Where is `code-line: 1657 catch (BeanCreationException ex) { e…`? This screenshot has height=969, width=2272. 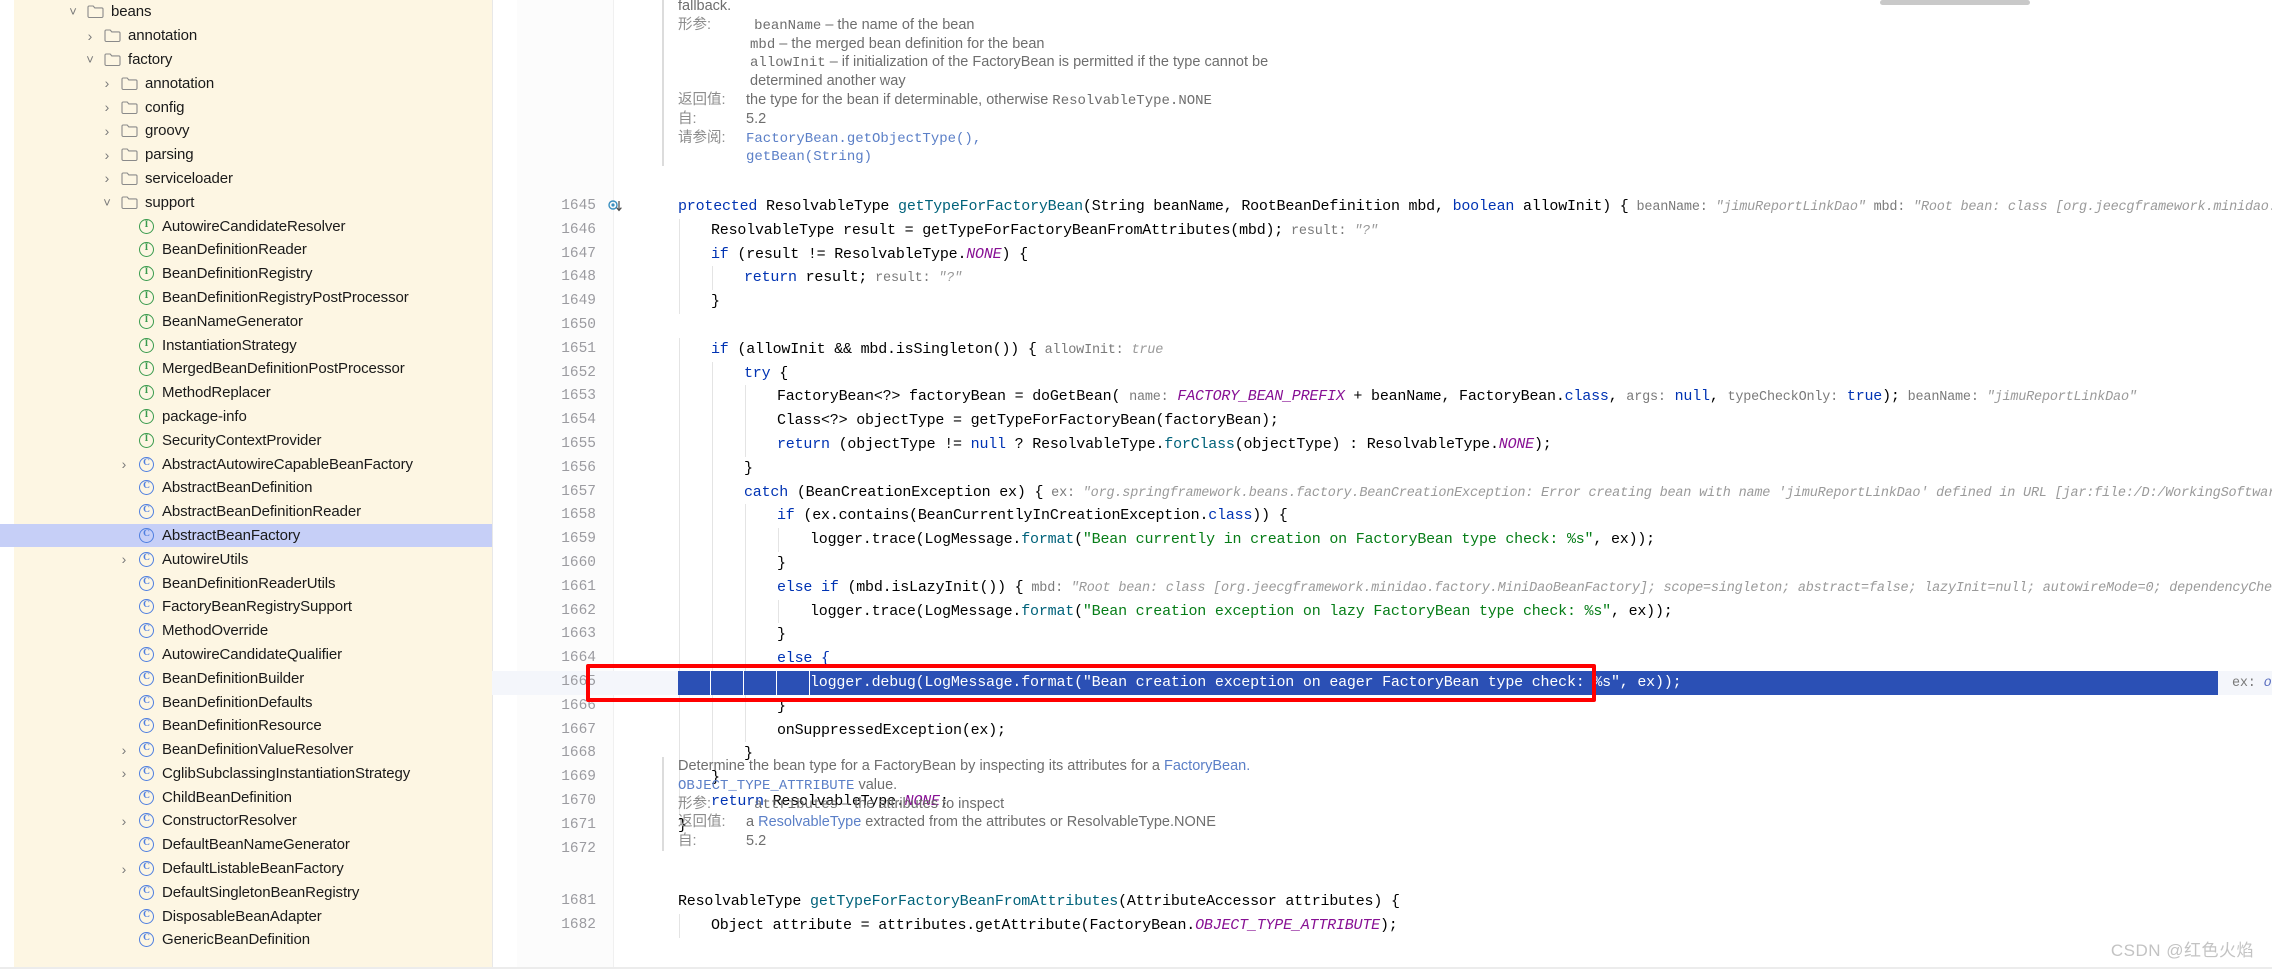
code-line: 1657 catch (BeanCreationException ex) { e… is located at coordinates (1382, 492).